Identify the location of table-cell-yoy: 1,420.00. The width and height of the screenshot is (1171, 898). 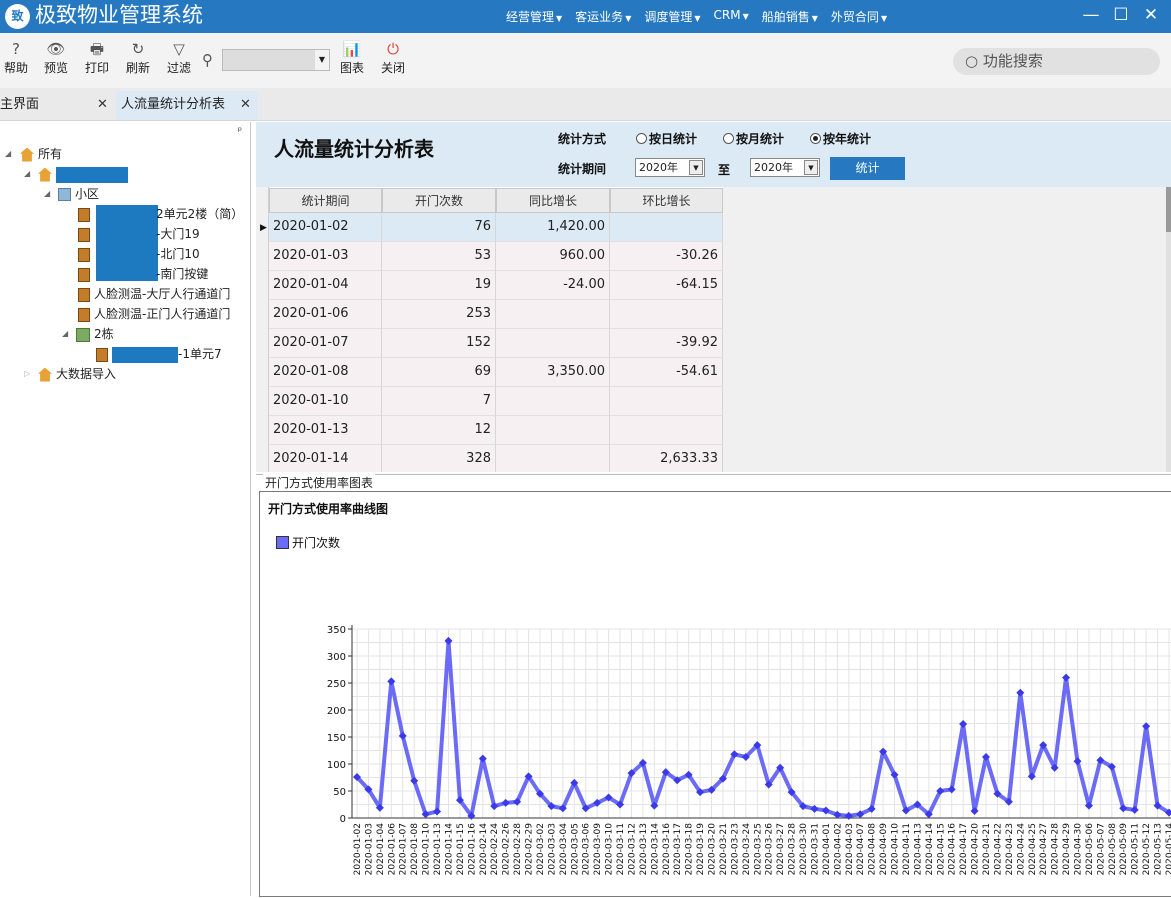
(553, 227).